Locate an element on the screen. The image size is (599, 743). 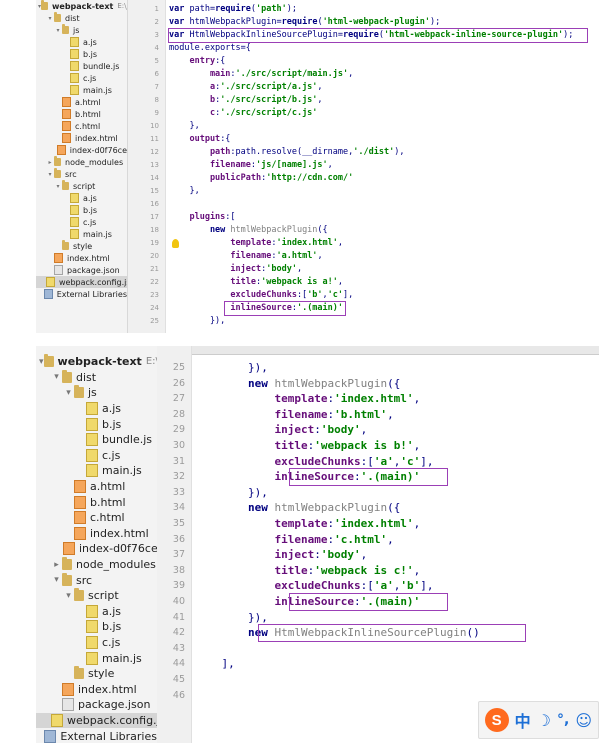
tree-item: webpack.config.js is located at coordinates (96, 720).